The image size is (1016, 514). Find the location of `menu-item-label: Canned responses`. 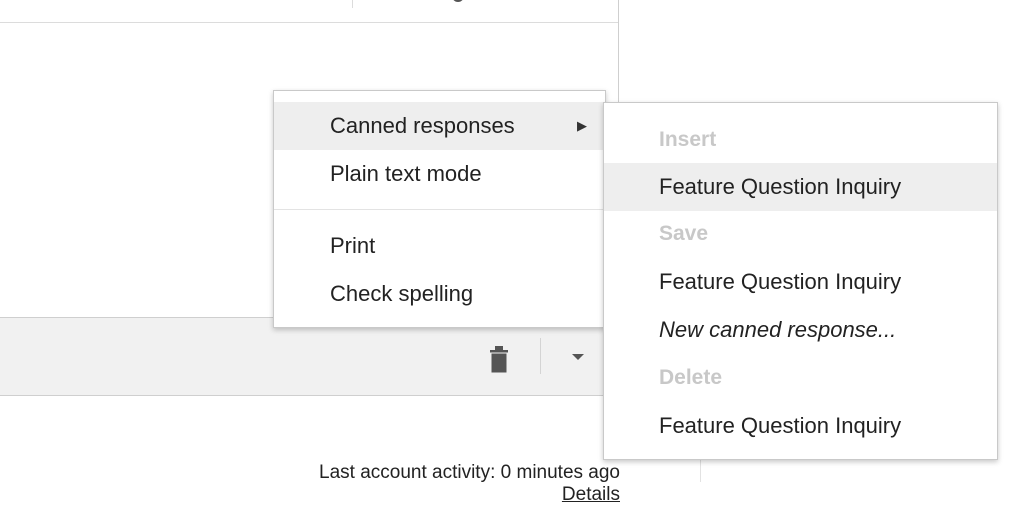

menu-item-label: Canned responses is located at coordinates (422, 125).